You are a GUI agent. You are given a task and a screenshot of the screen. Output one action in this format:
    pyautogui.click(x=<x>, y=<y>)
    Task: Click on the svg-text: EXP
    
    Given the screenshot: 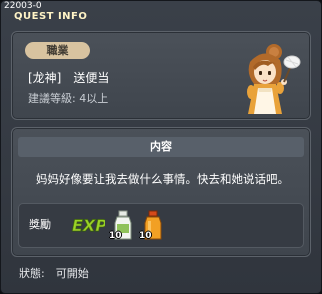 What is the action you would take?
    pyautogui.click(x=88, y=225)
    